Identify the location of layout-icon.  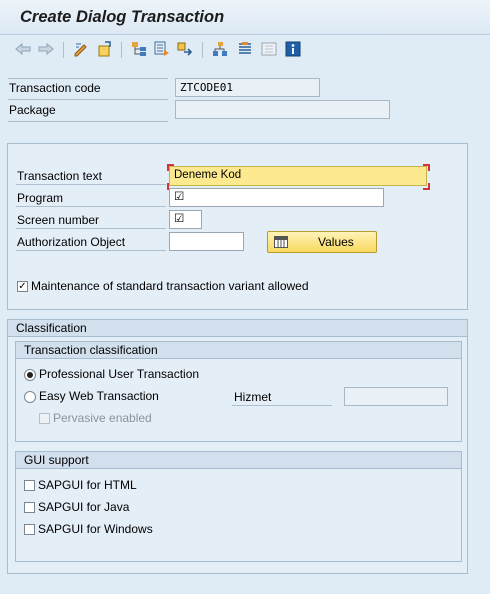
(269, 49).